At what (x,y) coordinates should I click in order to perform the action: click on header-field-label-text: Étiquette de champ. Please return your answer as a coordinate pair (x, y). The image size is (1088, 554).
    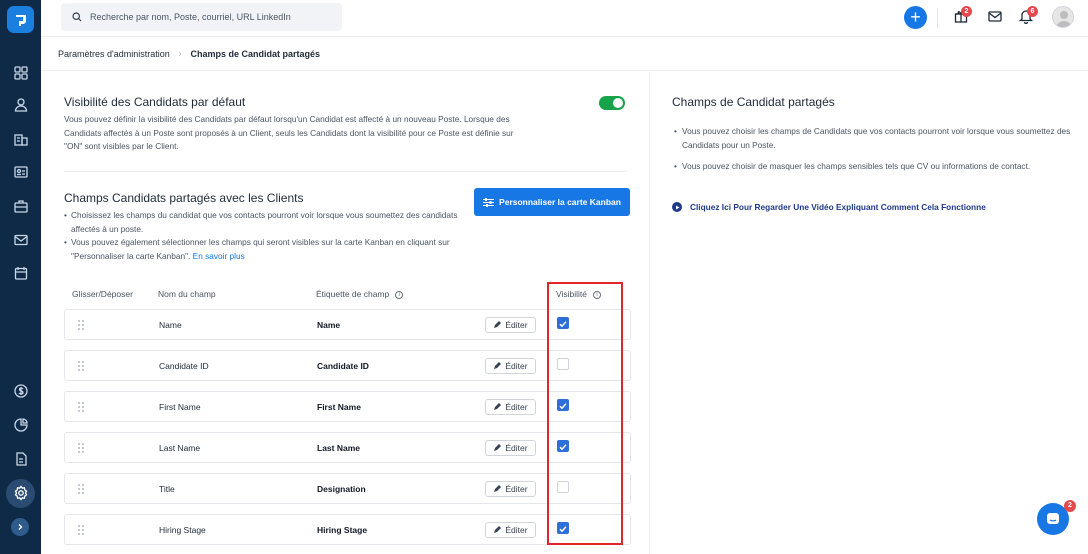
    Looking at the image, I should click on (353, 294).